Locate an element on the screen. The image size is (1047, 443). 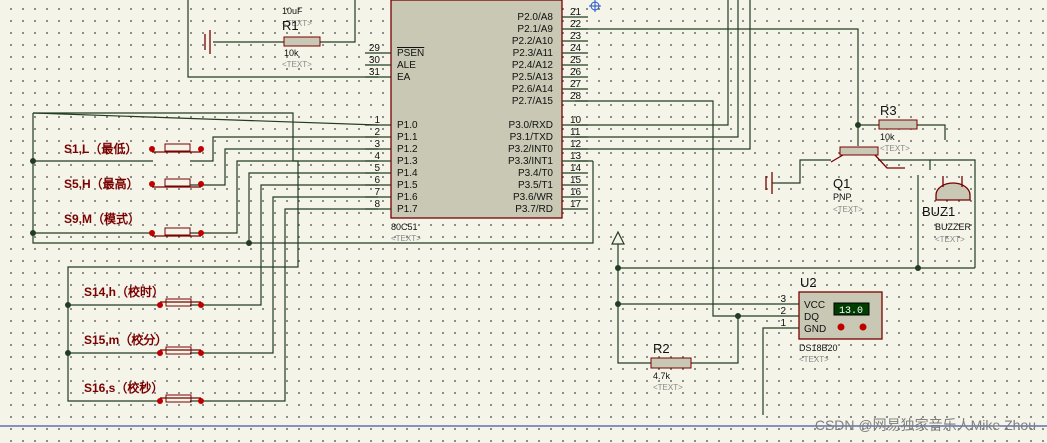
mcu-pin-number: 4 is located at coordinates (377, 156).